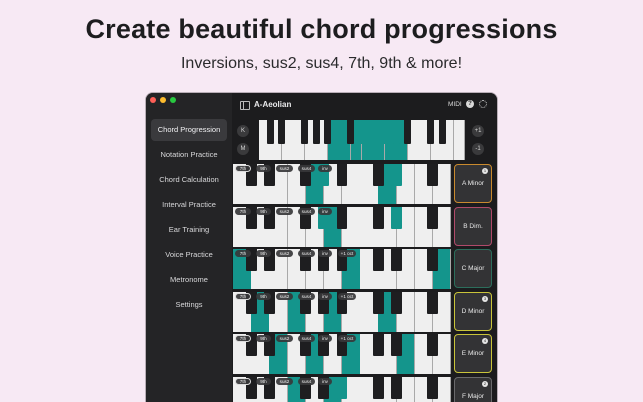 The height and width of the screenshot is (402, 643). What do you see at coordinates (189, 230) in the screenshot?
I see `sidebar-item-ear-training: Ear Training` at bounding box center [189, 230].